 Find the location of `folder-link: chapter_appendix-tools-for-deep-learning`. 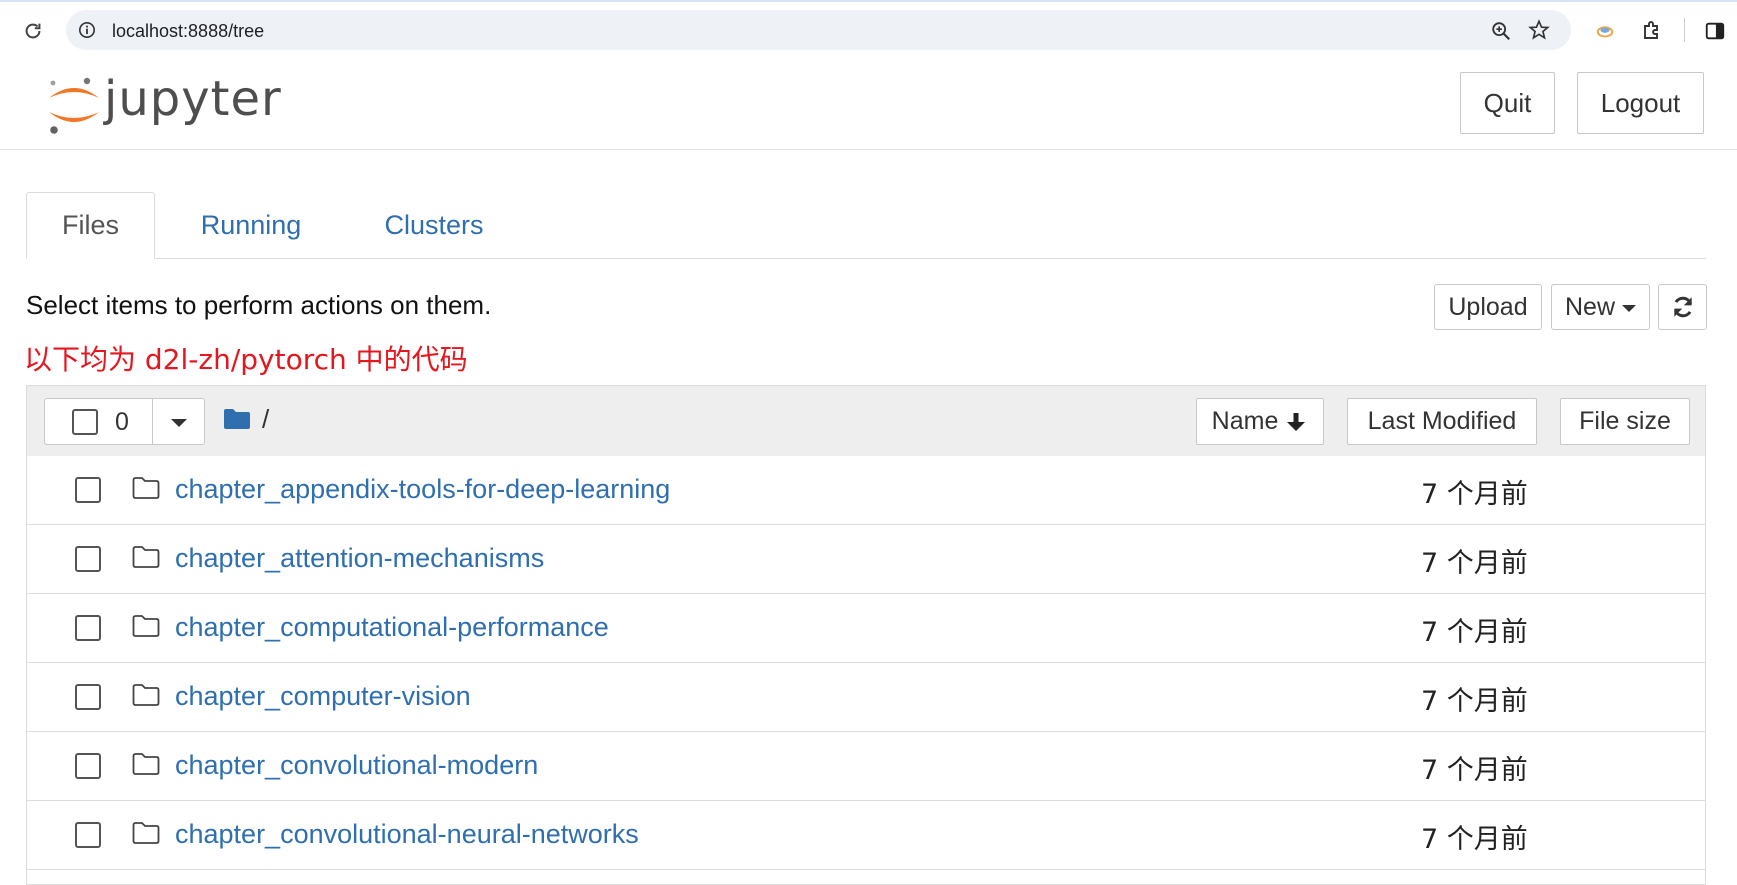

folder-link: chapter_appendix-tools-for-deep-learning is located at coordinates (422, 489).